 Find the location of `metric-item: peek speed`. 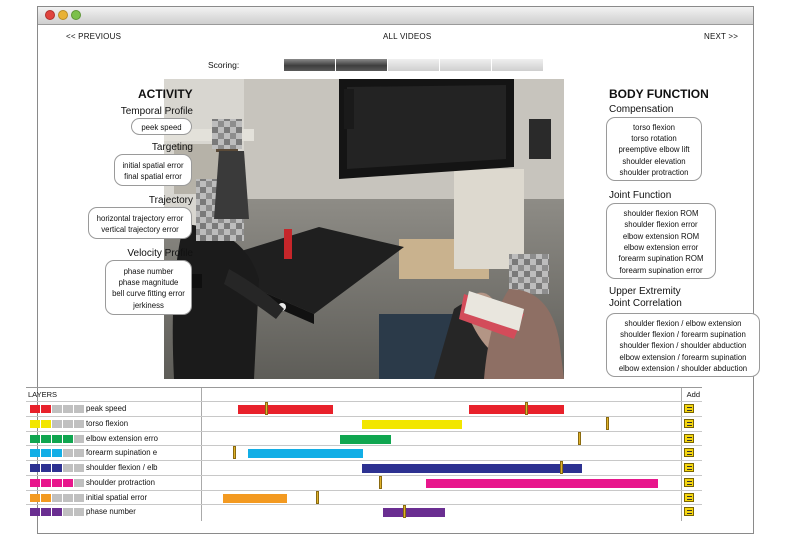

metric-item: peek speed is located at coordinates (161, 127).